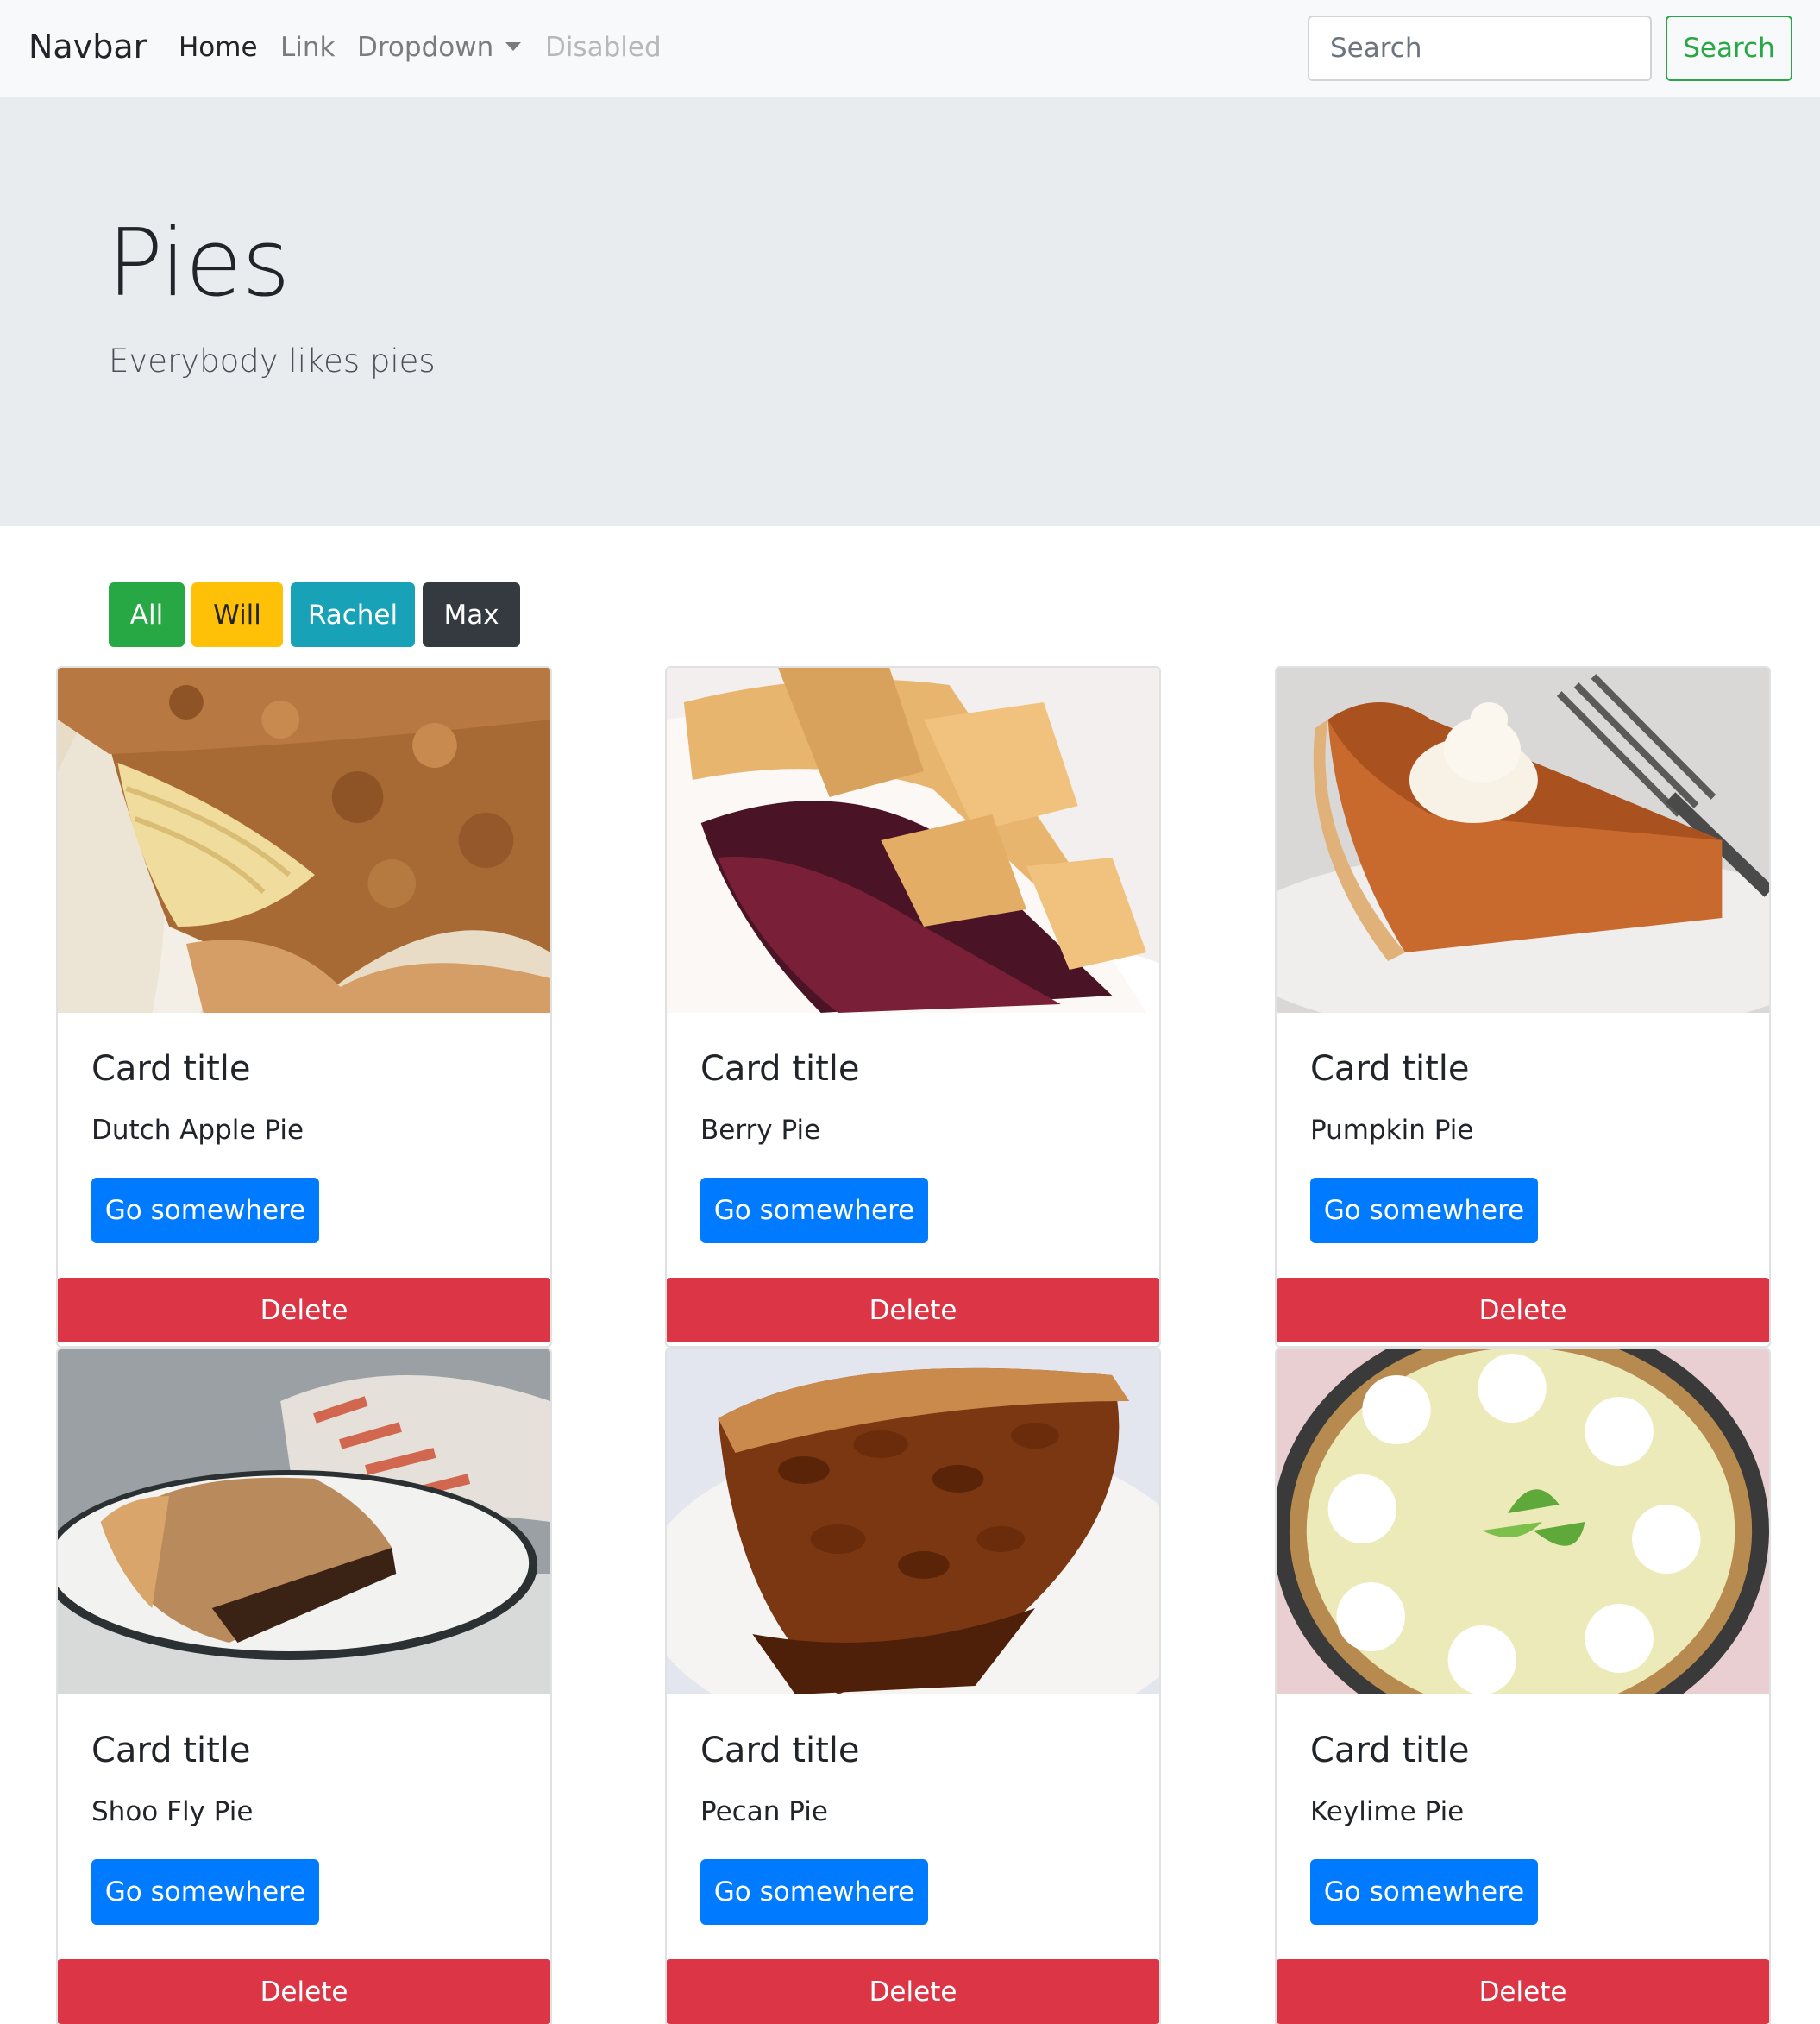 This screenshot has width=1820, height=2024. What do you see at coordinates (1480, 49) in the screenshot?
I see `search-input` at bounding box center [1480, 49].